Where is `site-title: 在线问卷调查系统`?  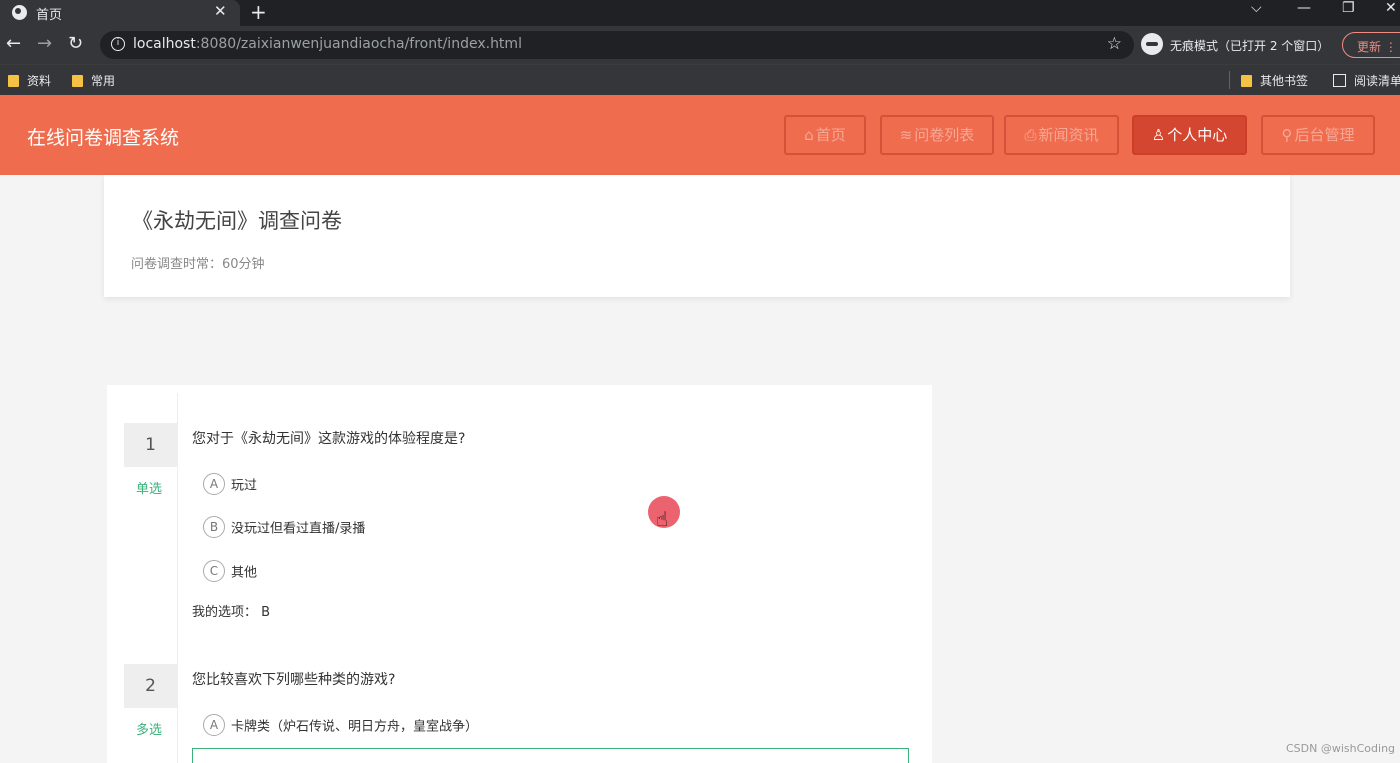 site-title: 在线问卷调查系统 is located at coordinates (103, 138).